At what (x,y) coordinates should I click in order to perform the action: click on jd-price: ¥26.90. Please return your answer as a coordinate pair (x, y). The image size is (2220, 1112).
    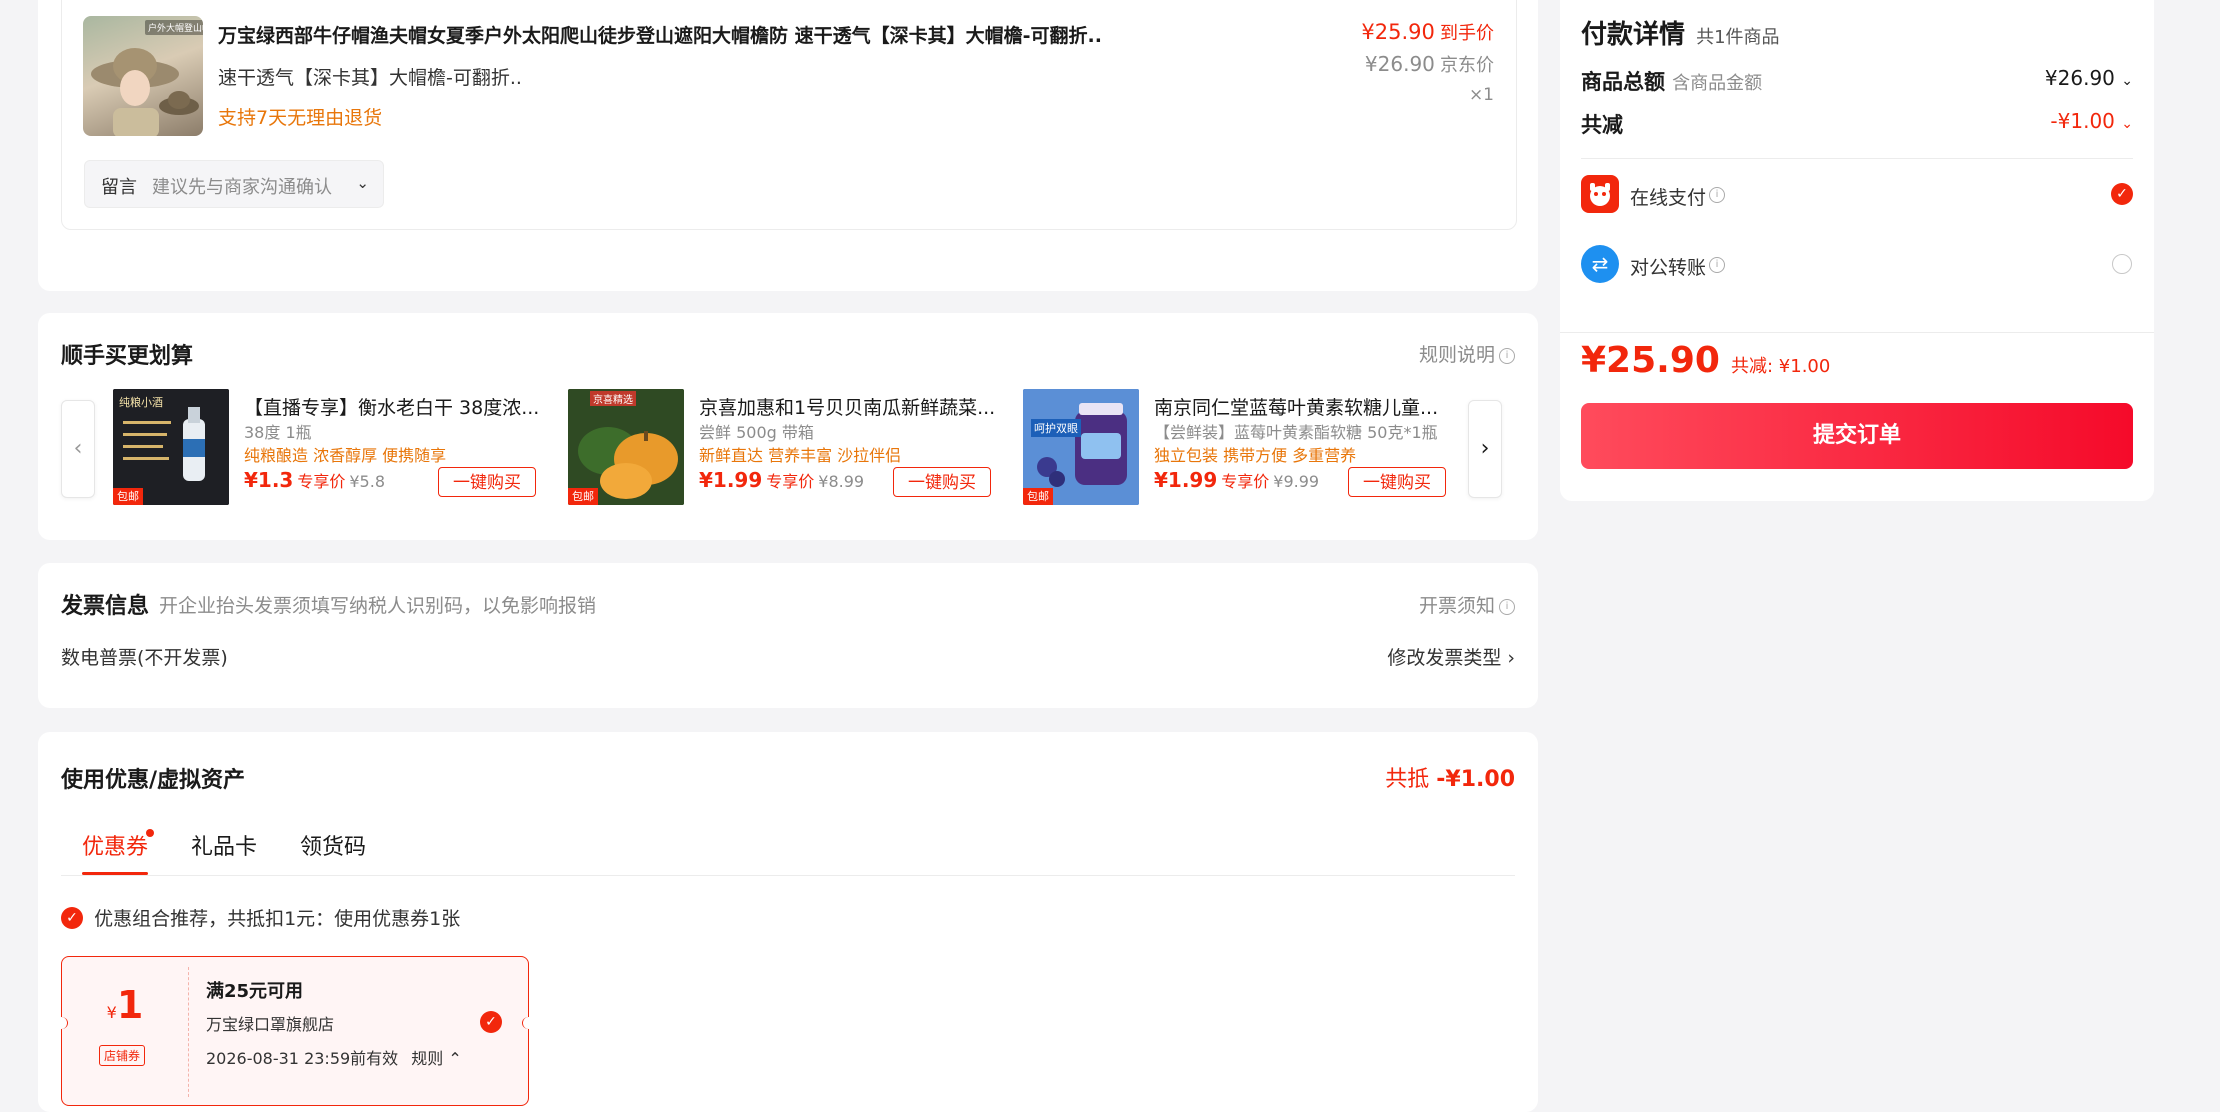
    Looking at the image, I should click on (1399, 64).